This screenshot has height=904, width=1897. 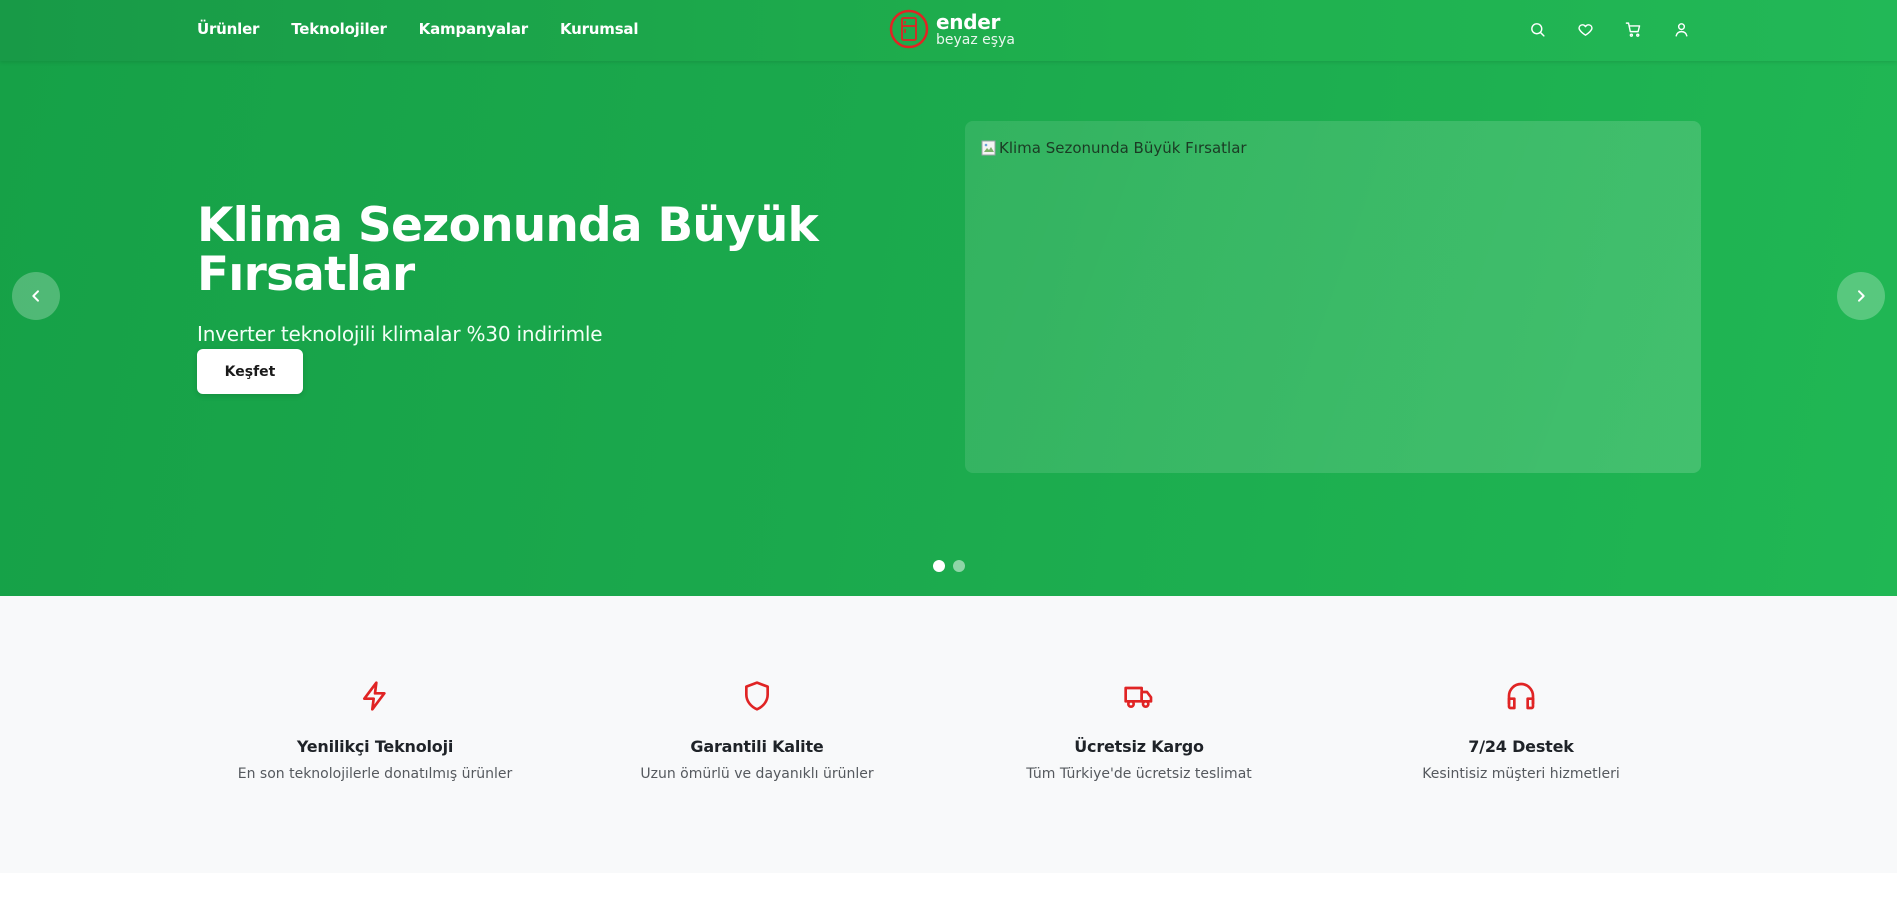 I want to click on chevron-right-icon, so click(x=1861, y=296).